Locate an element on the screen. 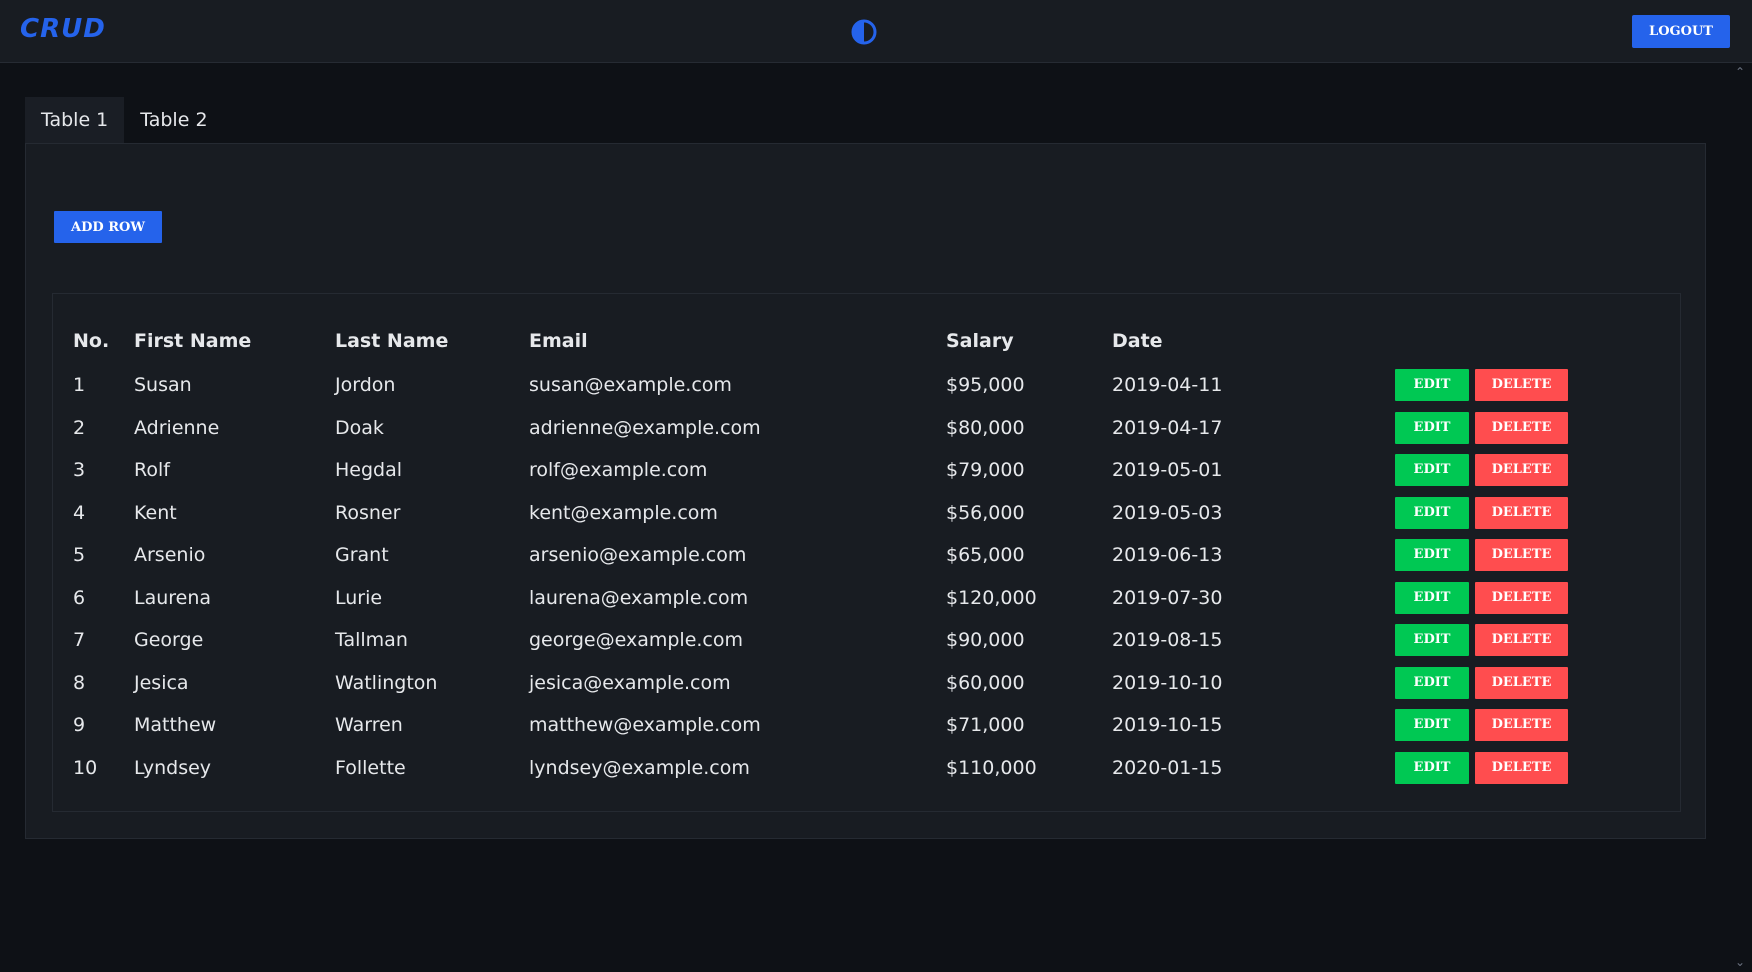  logout-button: LOGOUT is located at coordinates (1681, 31).